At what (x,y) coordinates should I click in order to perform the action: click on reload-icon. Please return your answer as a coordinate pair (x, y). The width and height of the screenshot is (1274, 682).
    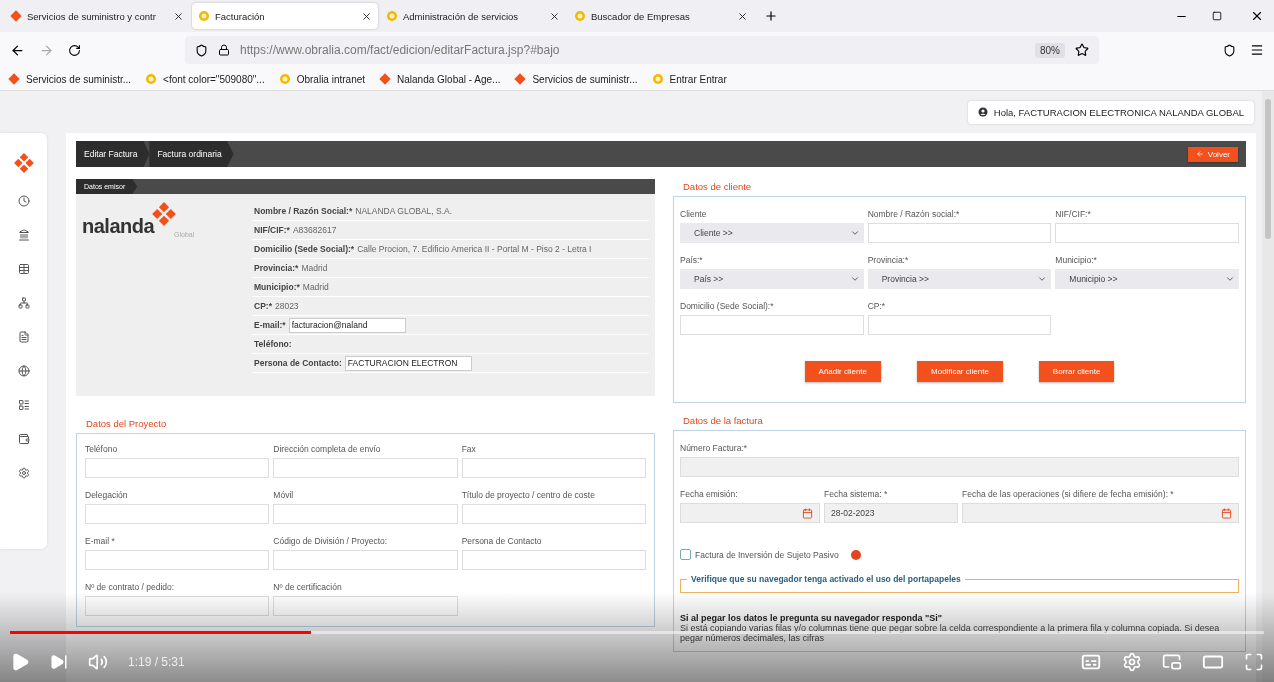
    Looking at the image, I should click on (74, 50).